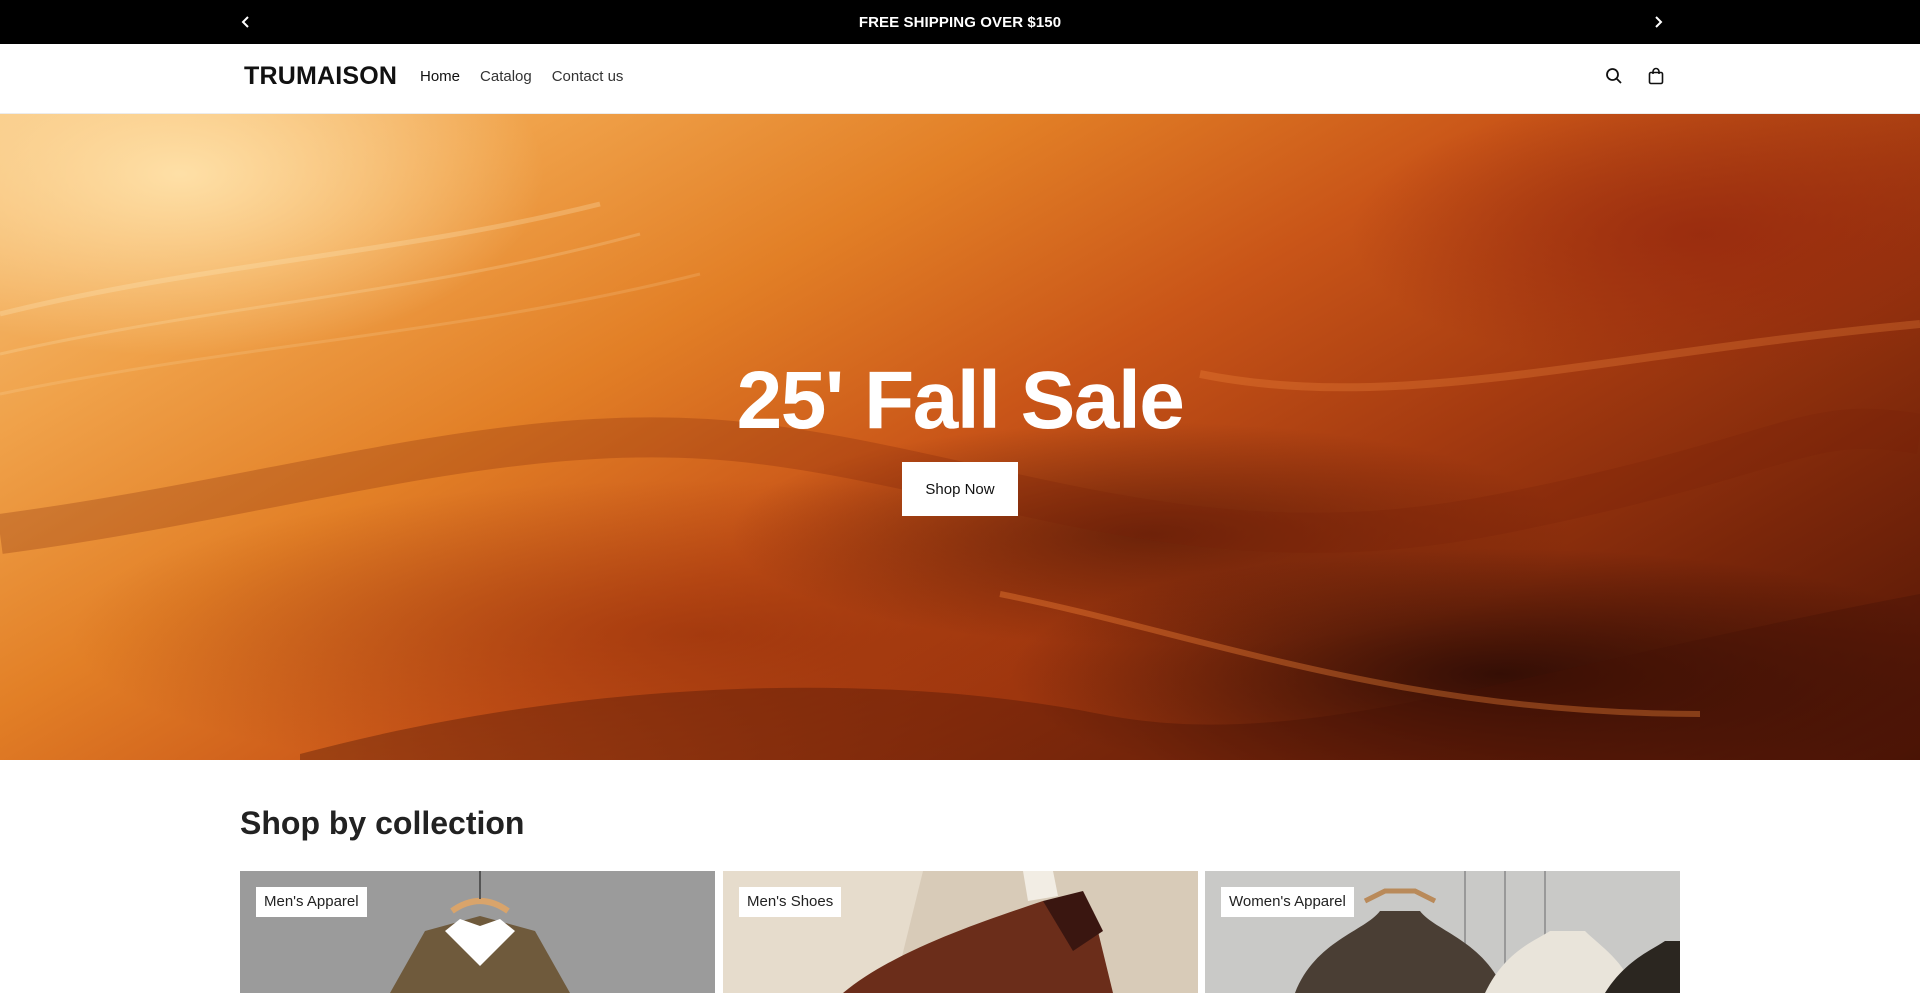  What do you see at coordinates (320, 76) in the screenshot?
I see `site-logo: TRUMAISON` at bounding box center [320, 76].